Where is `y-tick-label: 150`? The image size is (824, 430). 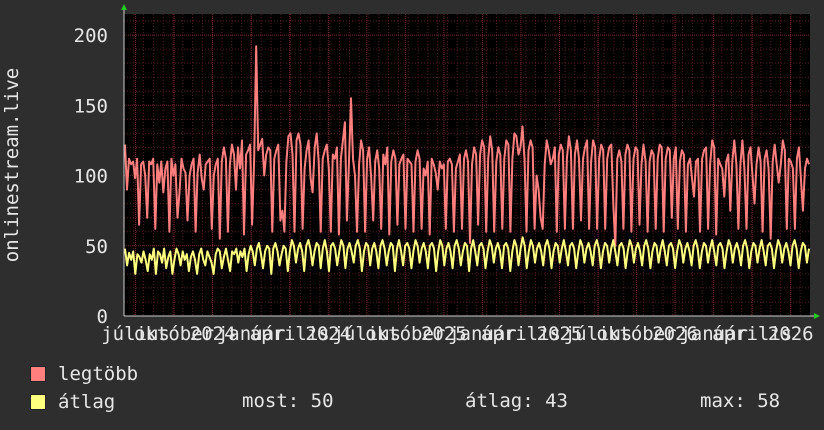 y-tick-label: 150 is located at coordinates (91, 106).